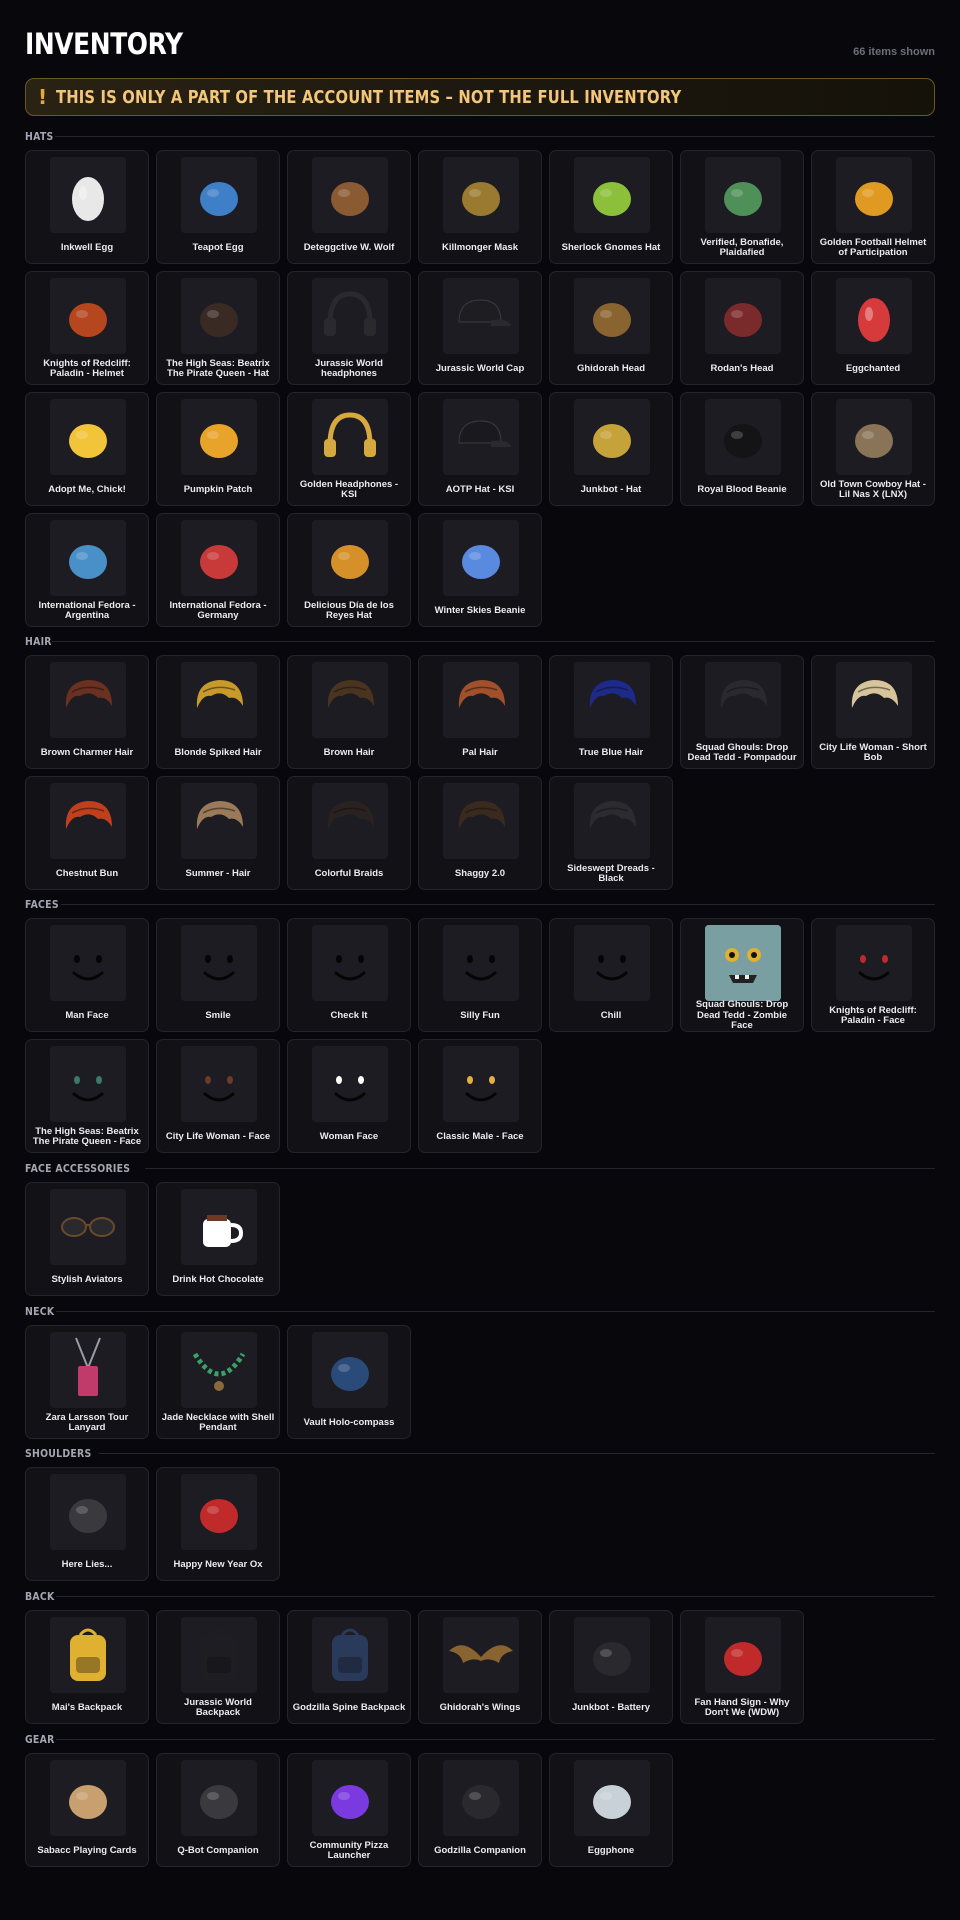  I want to click on item-card: Verified, Bonafide, Plaidafied, so click(742, 207).